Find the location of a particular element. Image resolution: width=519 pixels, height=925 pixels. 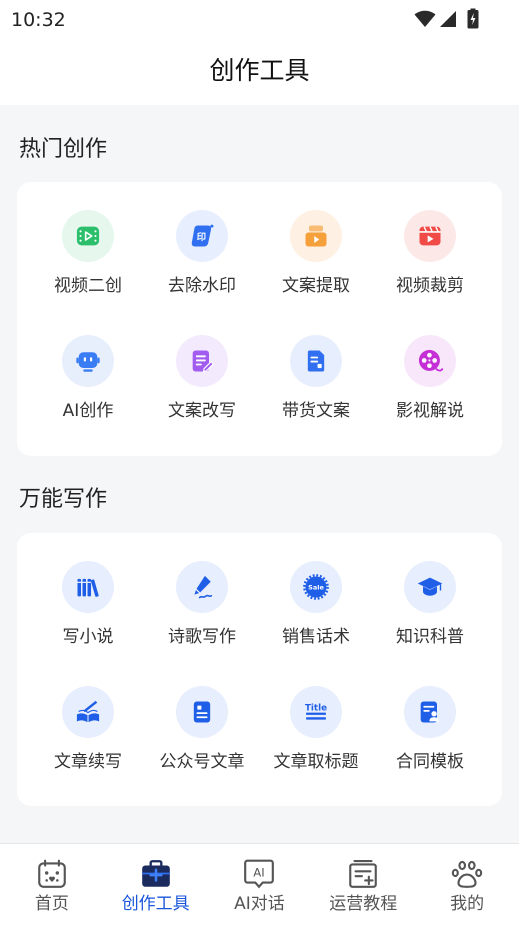

ai-chat-icon: AI is located at coordinates (259, 874).